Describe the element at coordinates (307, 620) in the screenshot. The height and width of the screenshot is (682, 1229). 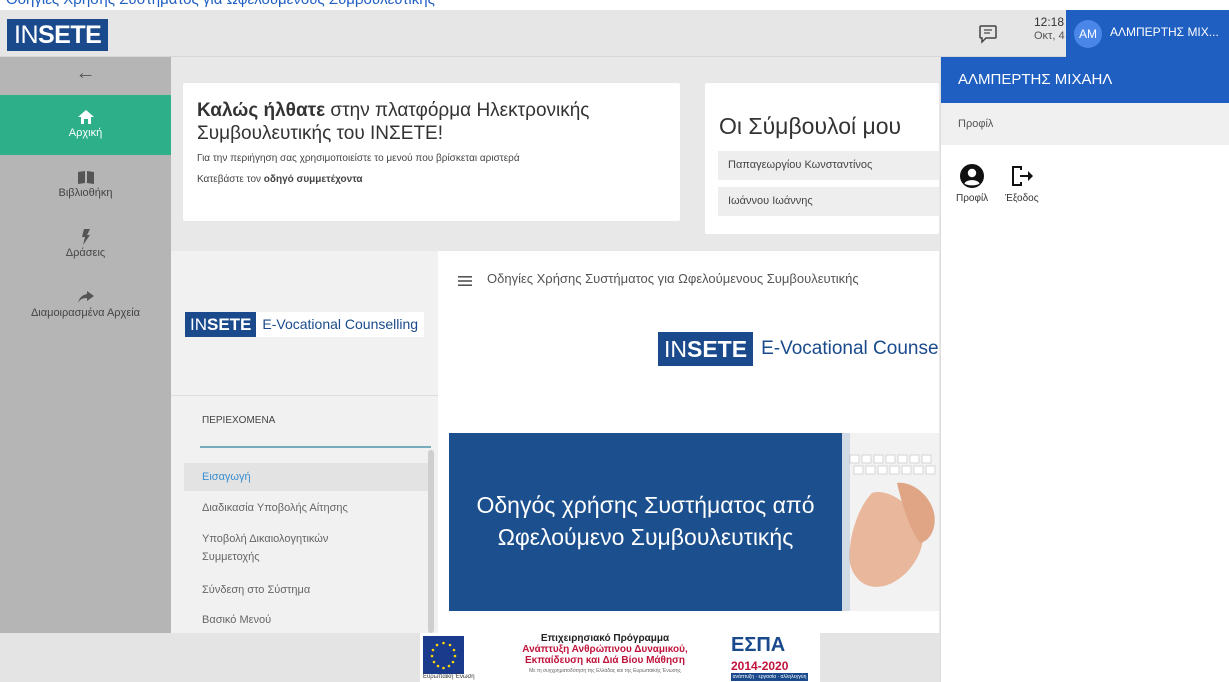
I see `toc-item: Βασικό Μενού` at that location.